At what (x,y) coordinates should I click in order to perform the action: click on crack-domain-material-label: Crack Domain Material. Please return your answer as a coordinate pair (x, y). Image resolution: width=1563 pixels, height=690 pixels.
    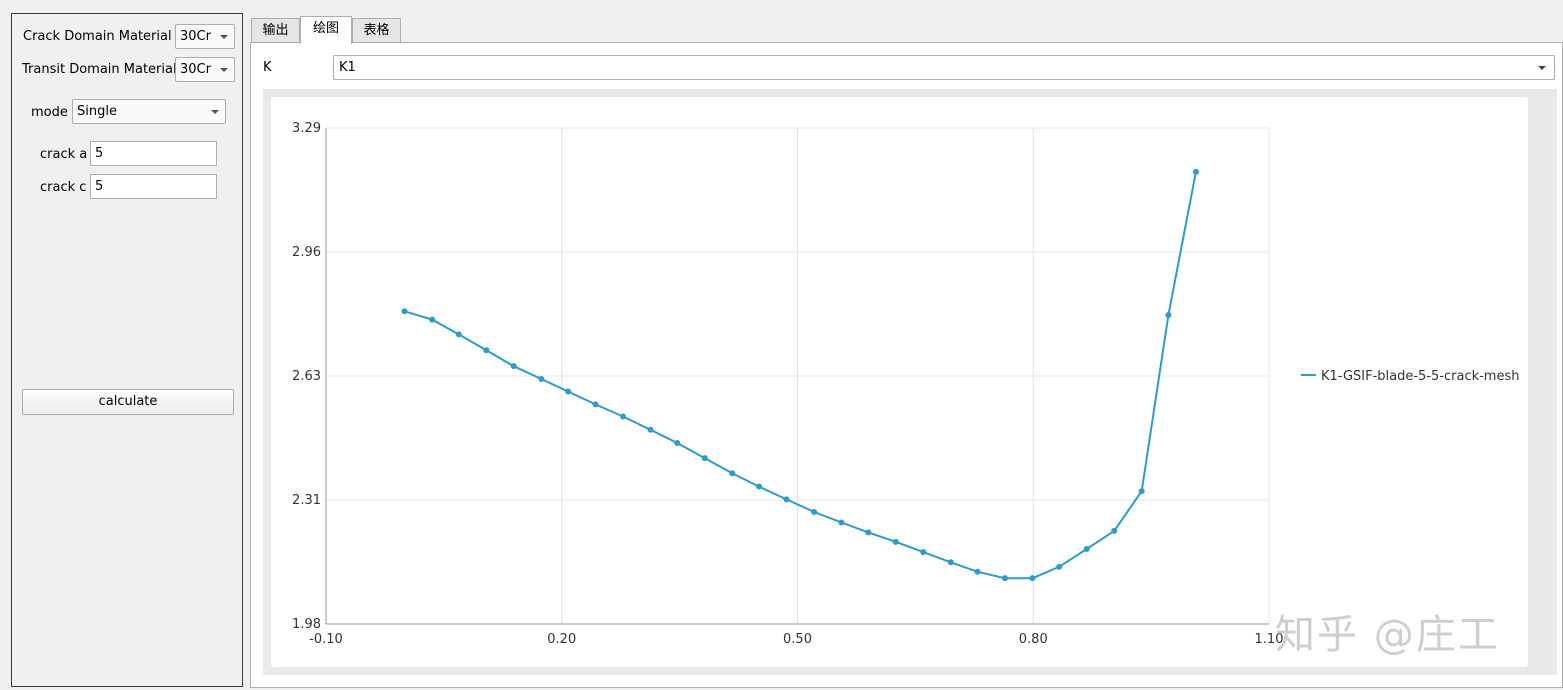
    Looking at the image, I should click on (97, 36).